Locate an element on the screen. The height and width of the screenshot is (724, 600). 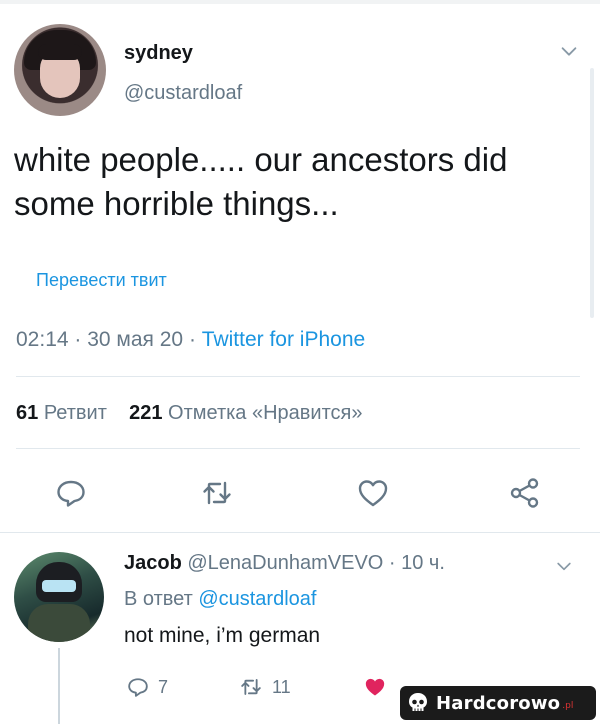
reply-like-button is located at coordinates (375, 687).